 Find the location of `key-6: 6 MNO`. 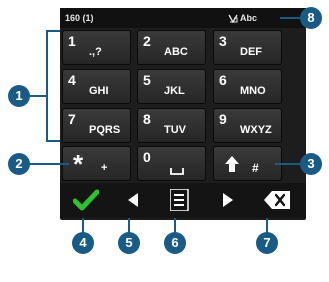

key-6: 6 MNO is located at coordinates (247, 86).